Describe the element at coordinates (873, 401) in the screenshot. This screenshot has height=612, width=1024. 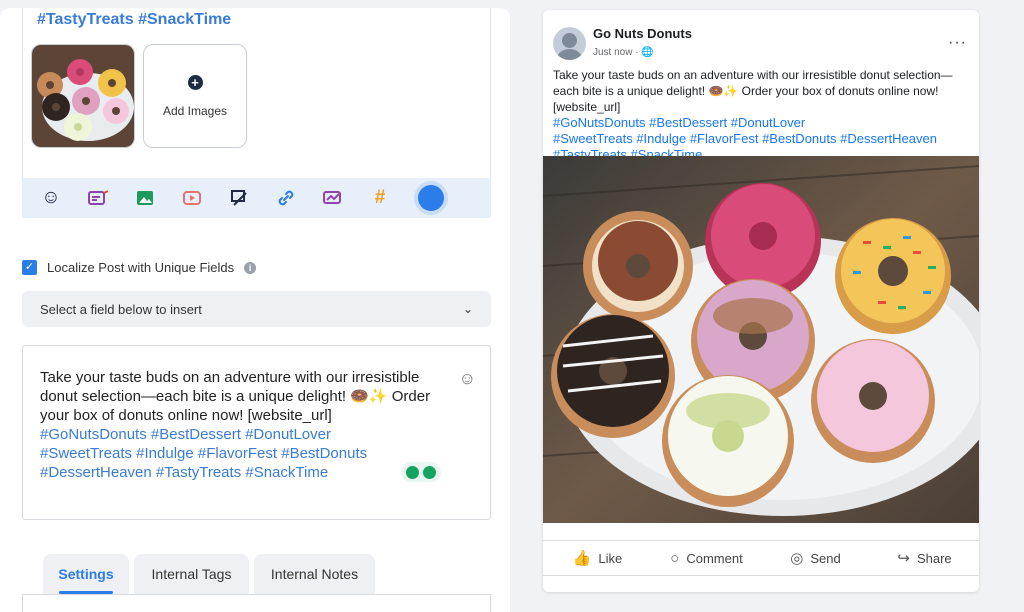
I see `donut-pale-pink` at that location.